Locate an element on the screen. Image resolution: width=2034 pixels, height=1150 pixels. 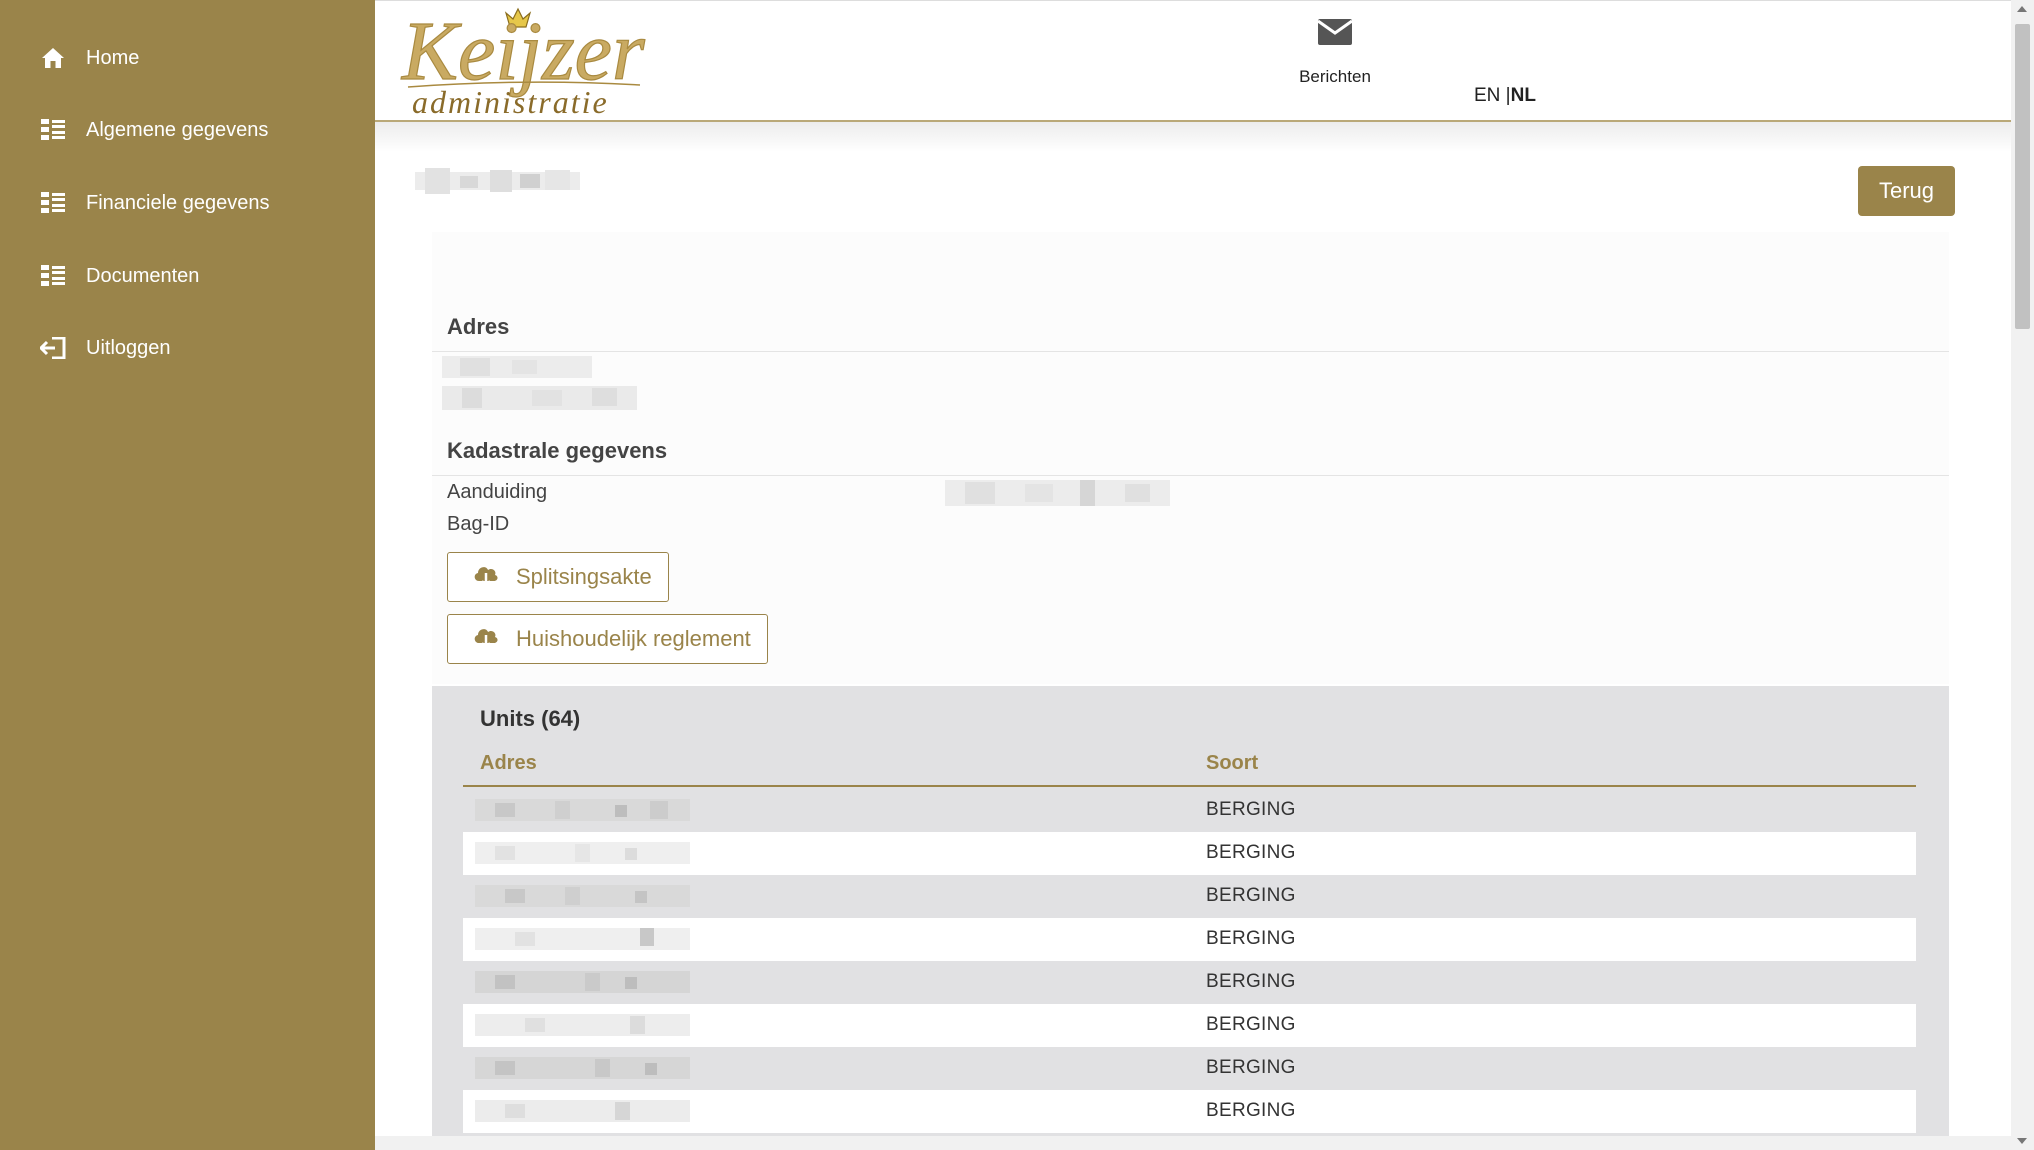
back-button: Terug is located at coordinates (1906, 191).